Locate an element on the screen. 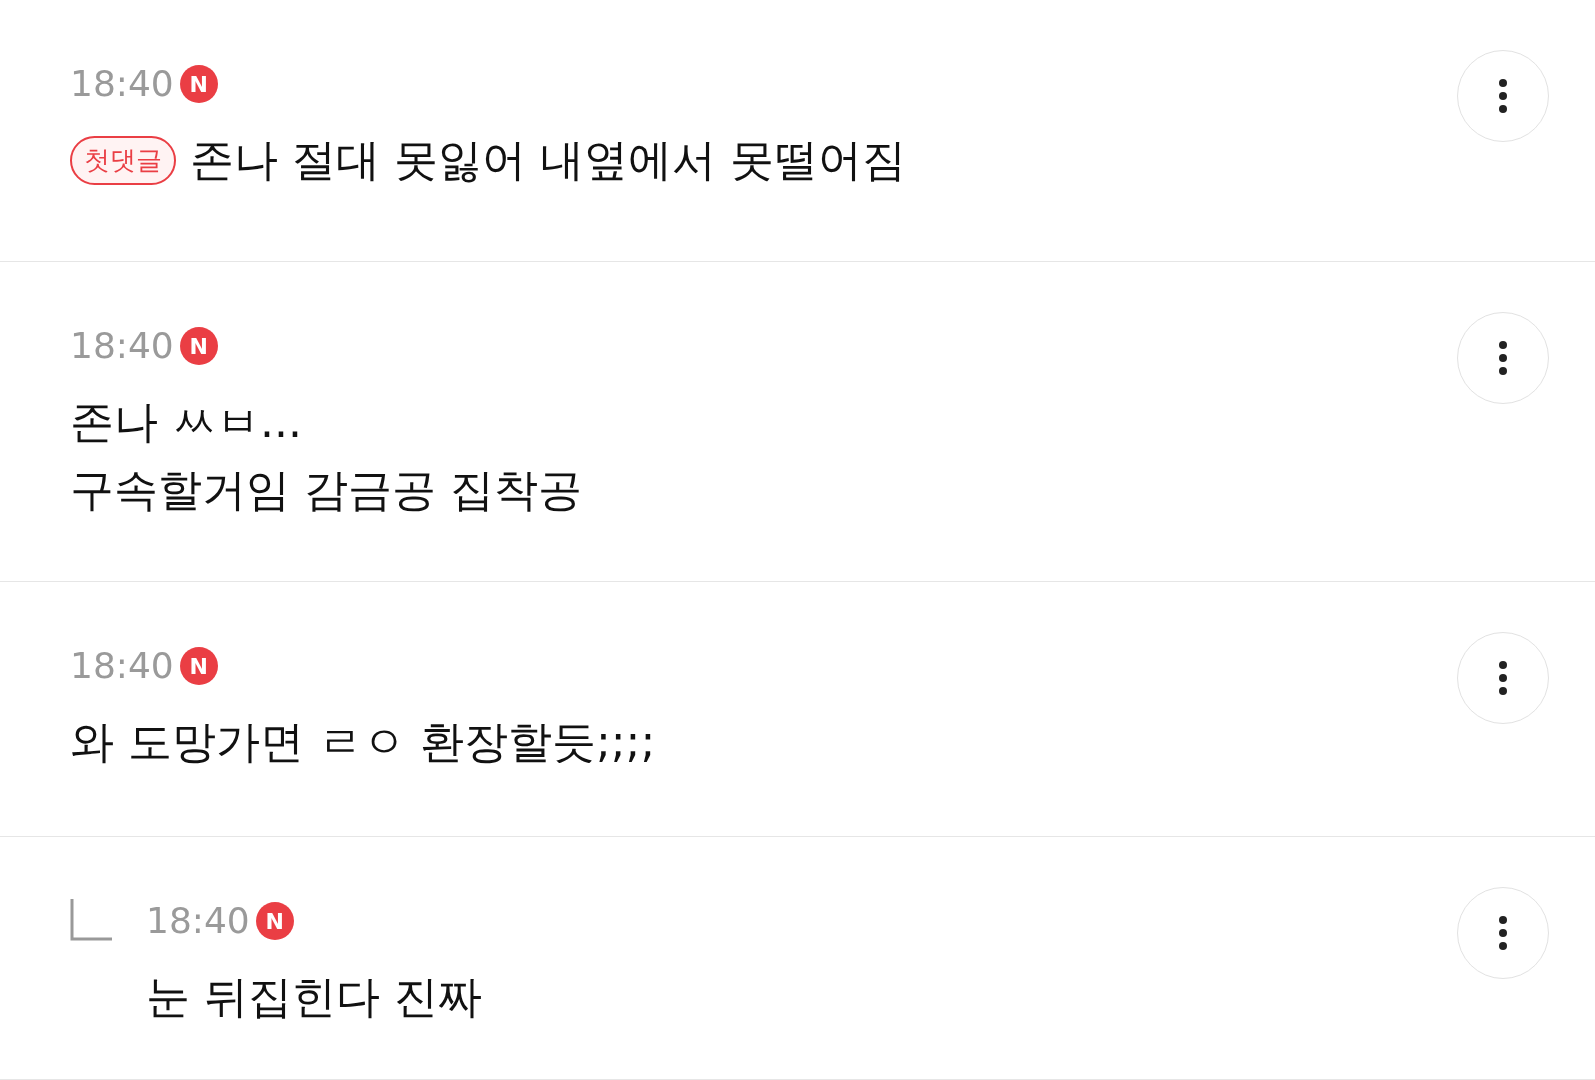 The height and width of the screenshot is (1080, 1595). comment-text: 존나 절대 못잃어 내옆에서 못떨어짐 is located at coordinates (548, 160).